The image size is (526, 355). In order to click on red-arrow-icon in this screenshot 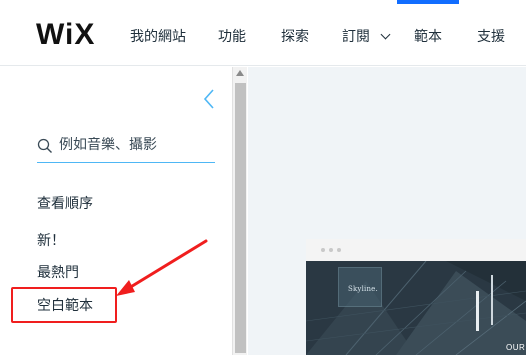, I will do `click(162, 267)`.